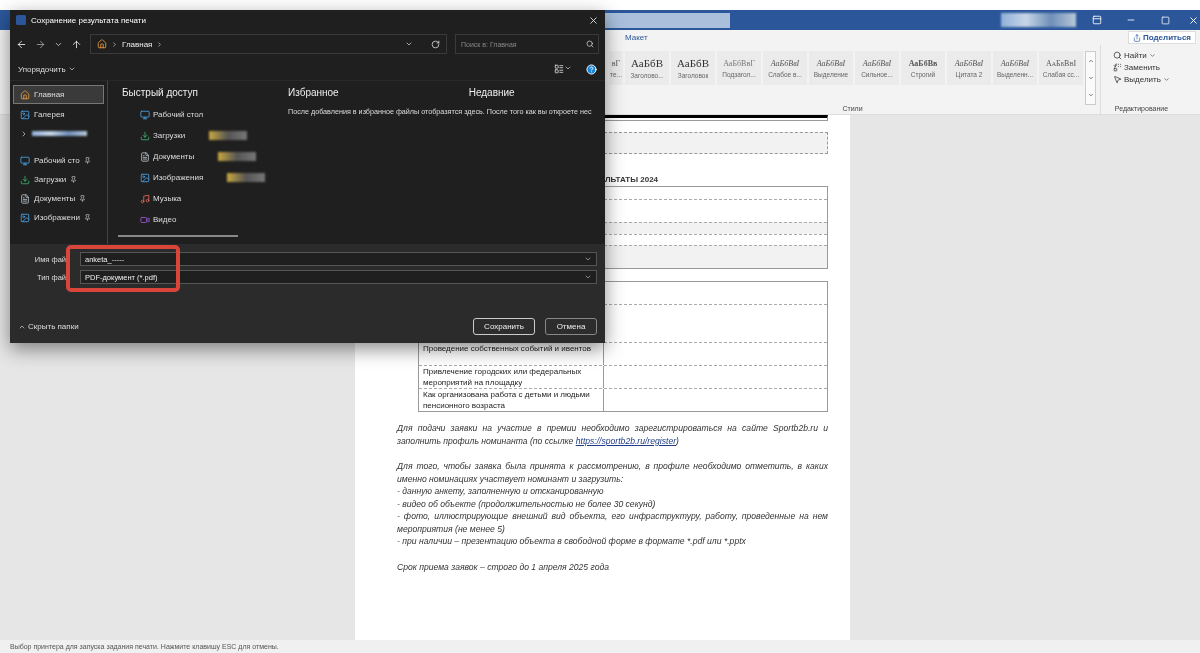  I want to click on ribbon-tab: Макет, so click(636, 37).